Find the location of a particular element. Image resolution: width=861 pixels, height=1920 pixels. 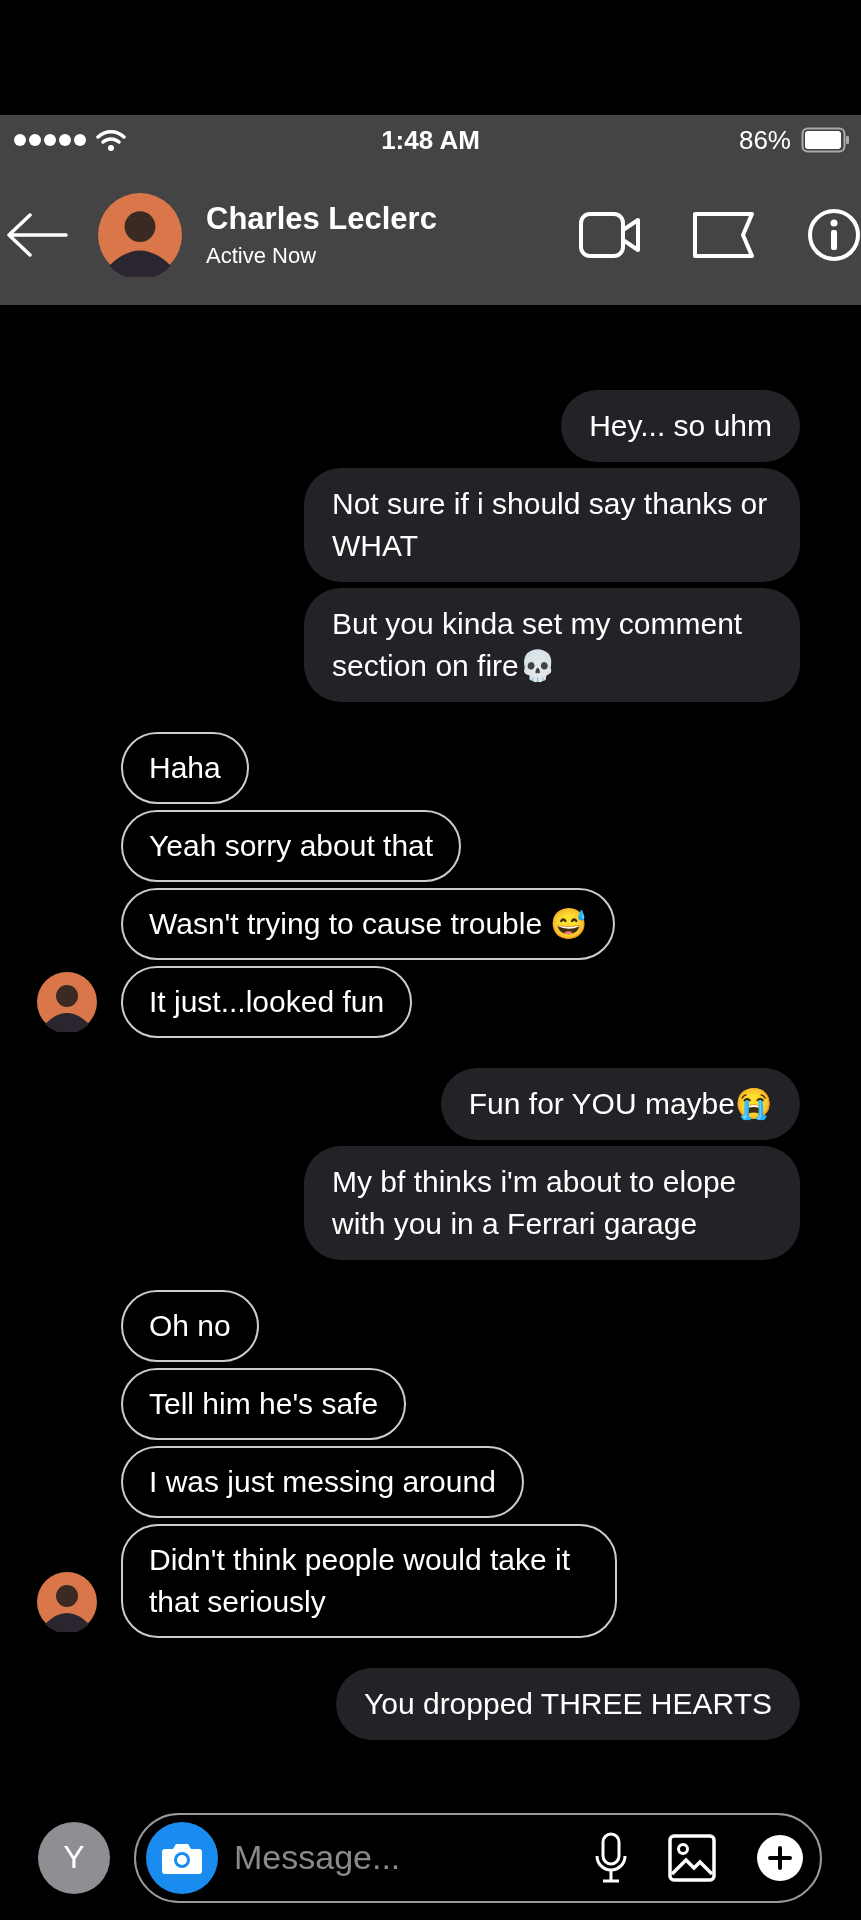

message-bubble: Oh no is located at coordinates (190, 1326).